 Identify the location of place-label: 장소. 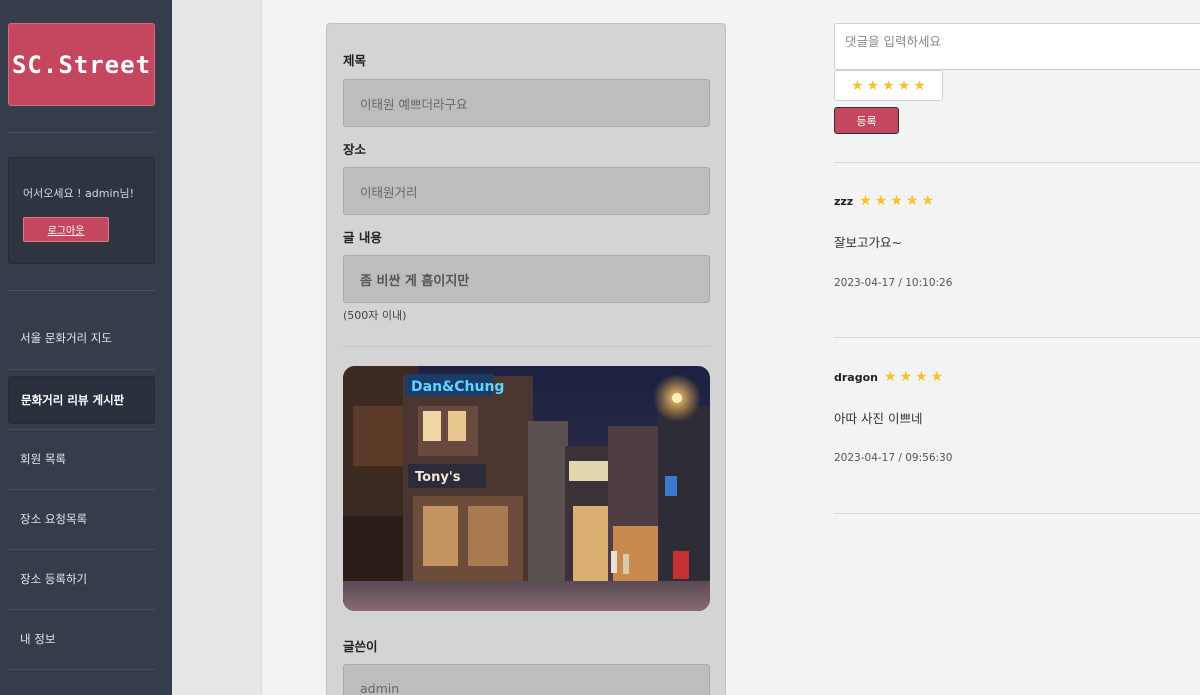
(355, 149).